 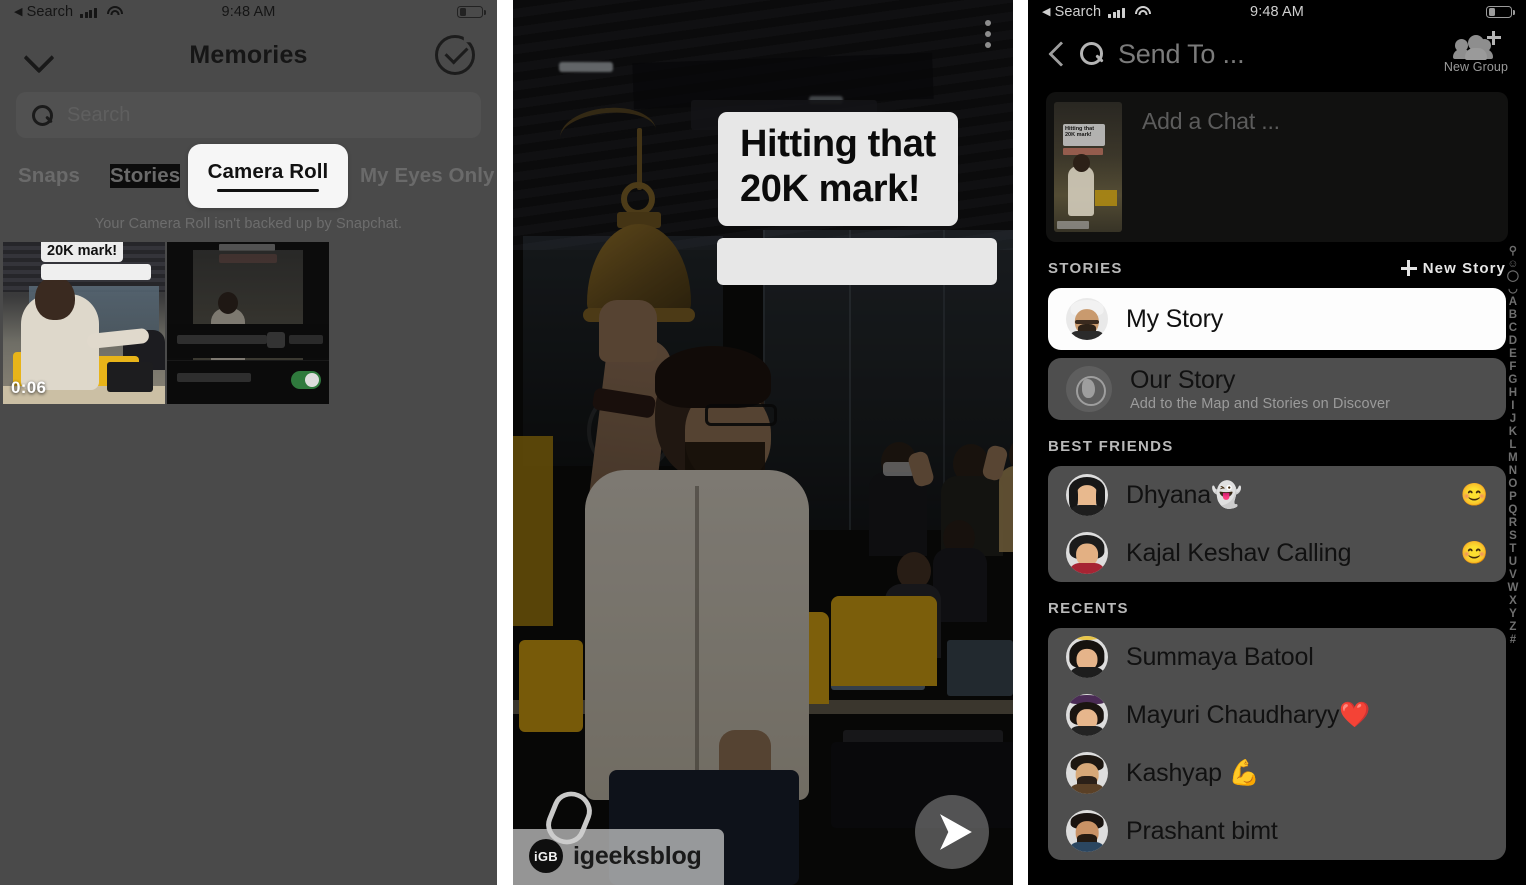 I want to click on status-right, so click(x=471, y=12).